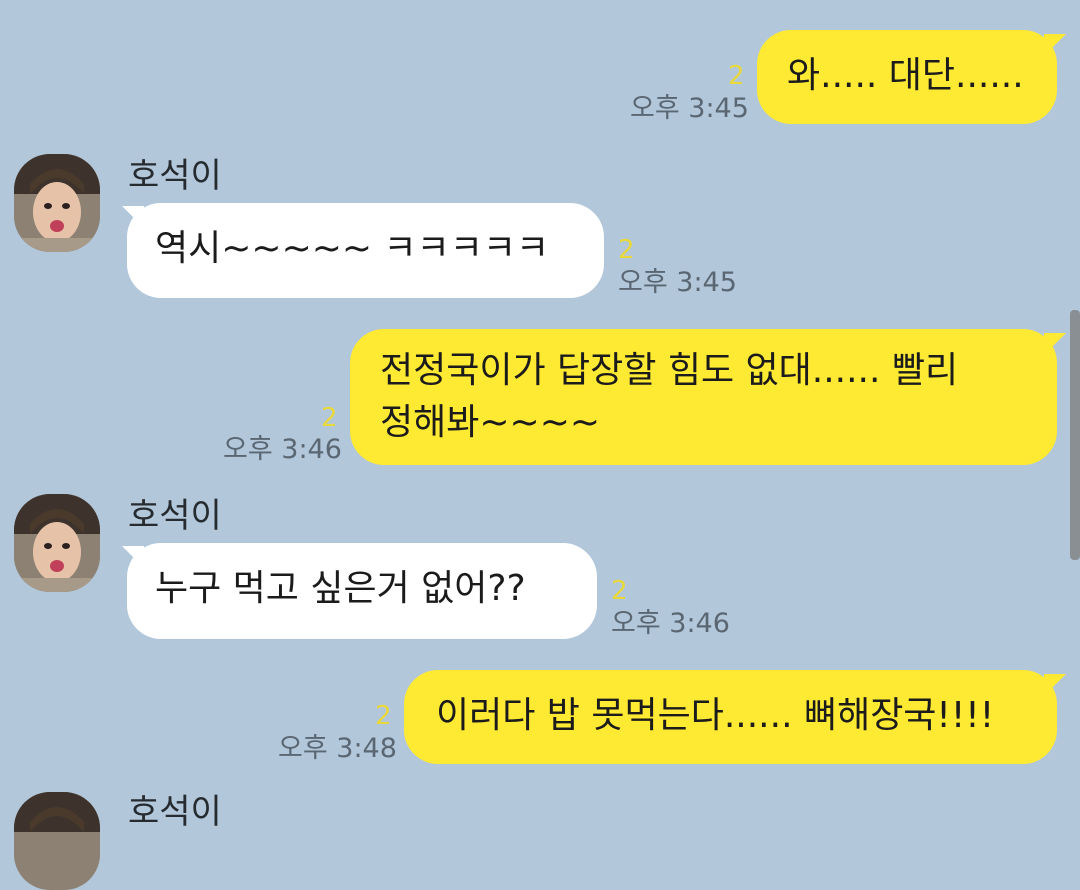 The height and width of the screenshot is (890, 1080). Describe the element at coordinates (490, 422) in the screenshot. I see `message-text-line: 정해봐~~~~` at that location.